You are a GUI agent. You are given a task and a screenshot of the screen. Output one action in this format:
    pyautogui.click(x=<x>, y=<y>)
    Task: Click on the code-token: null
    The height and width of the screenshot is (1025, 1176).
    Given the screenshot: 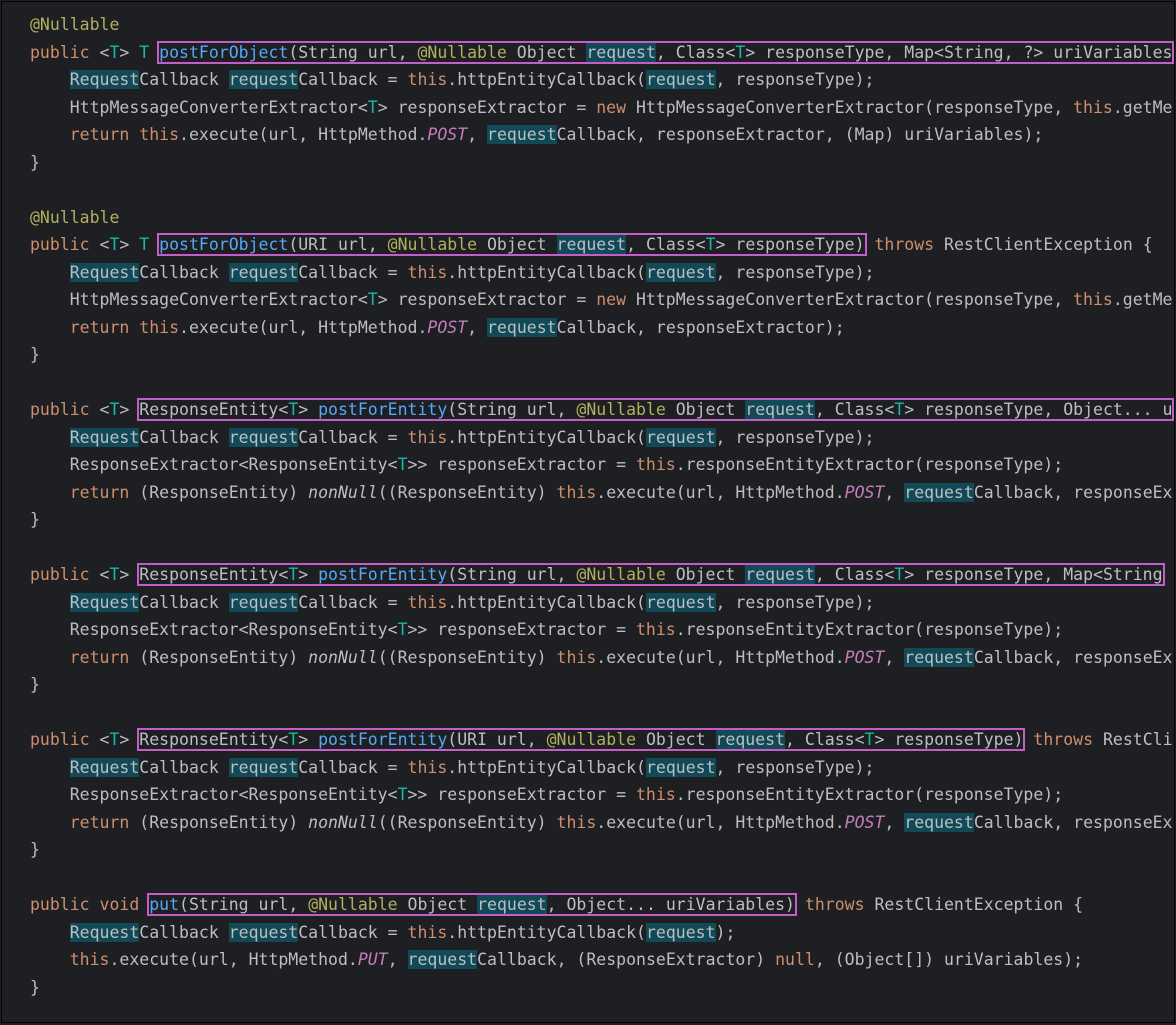 What is the action you would take?
    pyautogui.click(x=795, y=959)
    